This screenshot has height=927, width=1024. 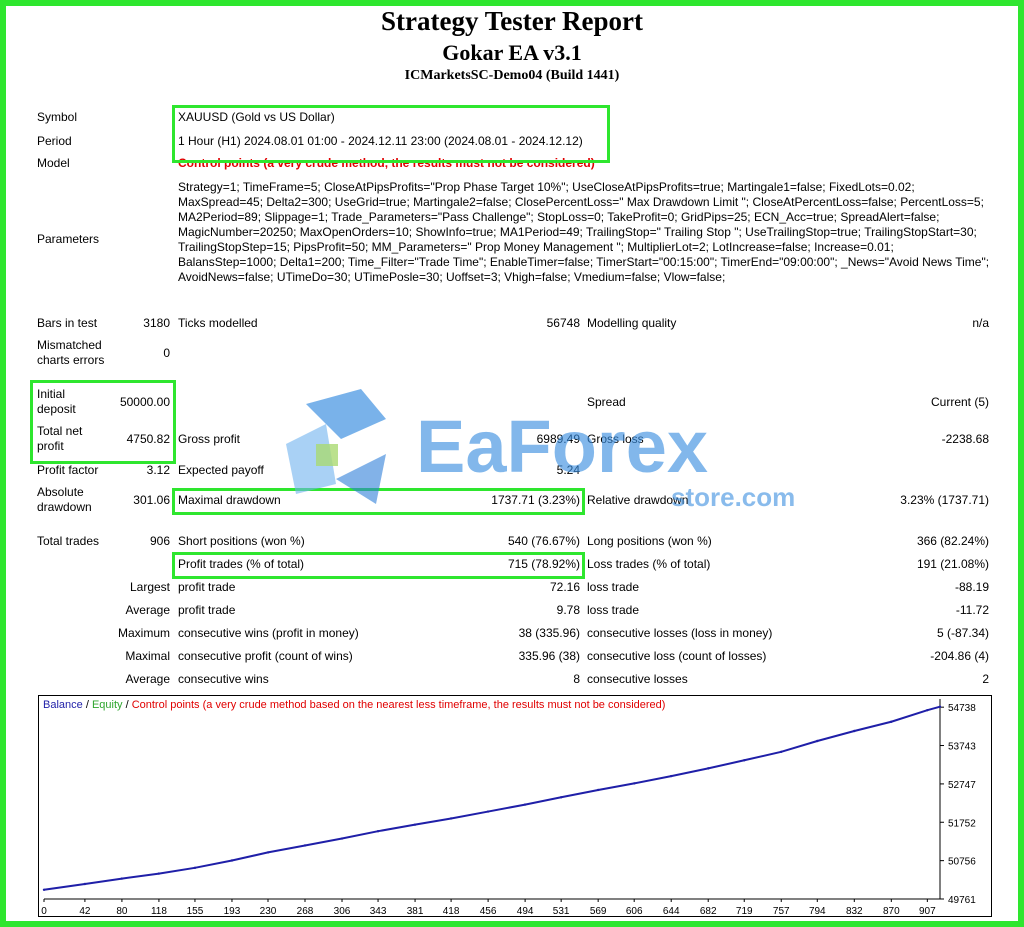 What do you see at coordinates (781, 911) in the screenshot?
I see `x-tick-label: 757` at bounding box center [781, 911].